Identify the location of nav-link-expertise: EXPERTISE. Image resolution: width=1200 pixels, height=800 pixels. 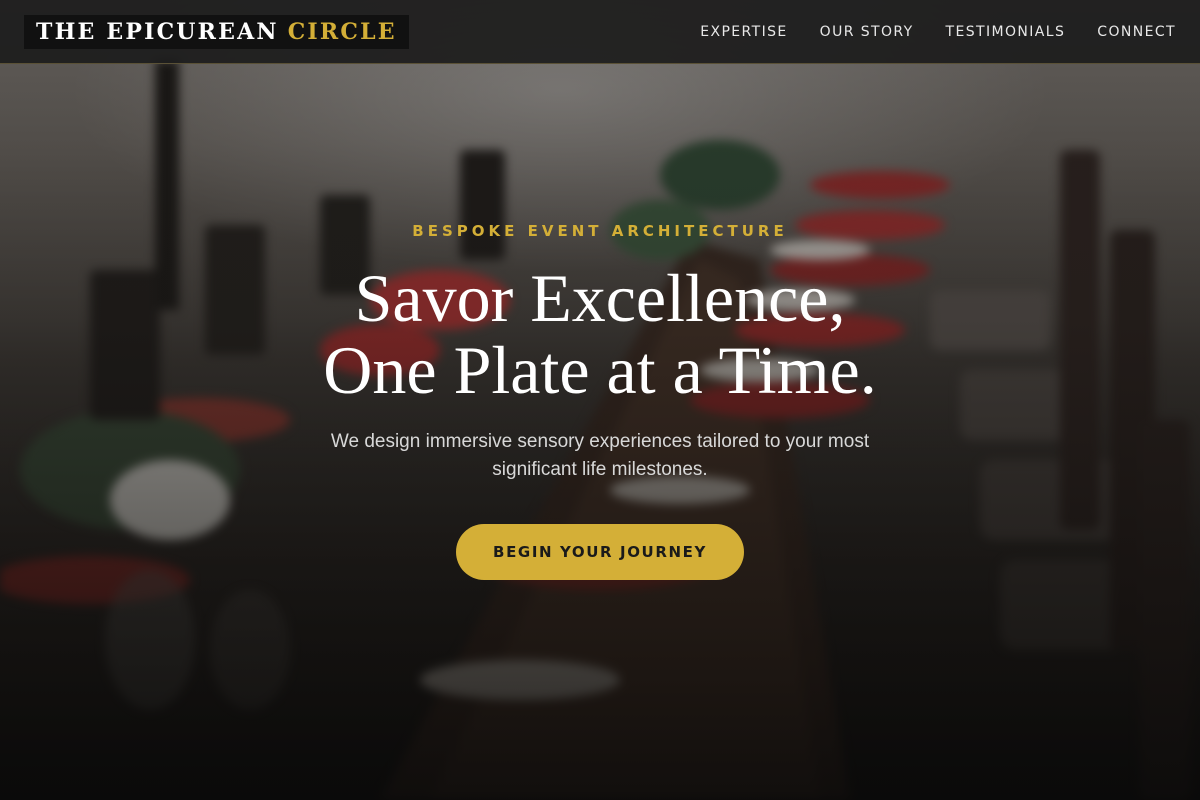
(743, 32).